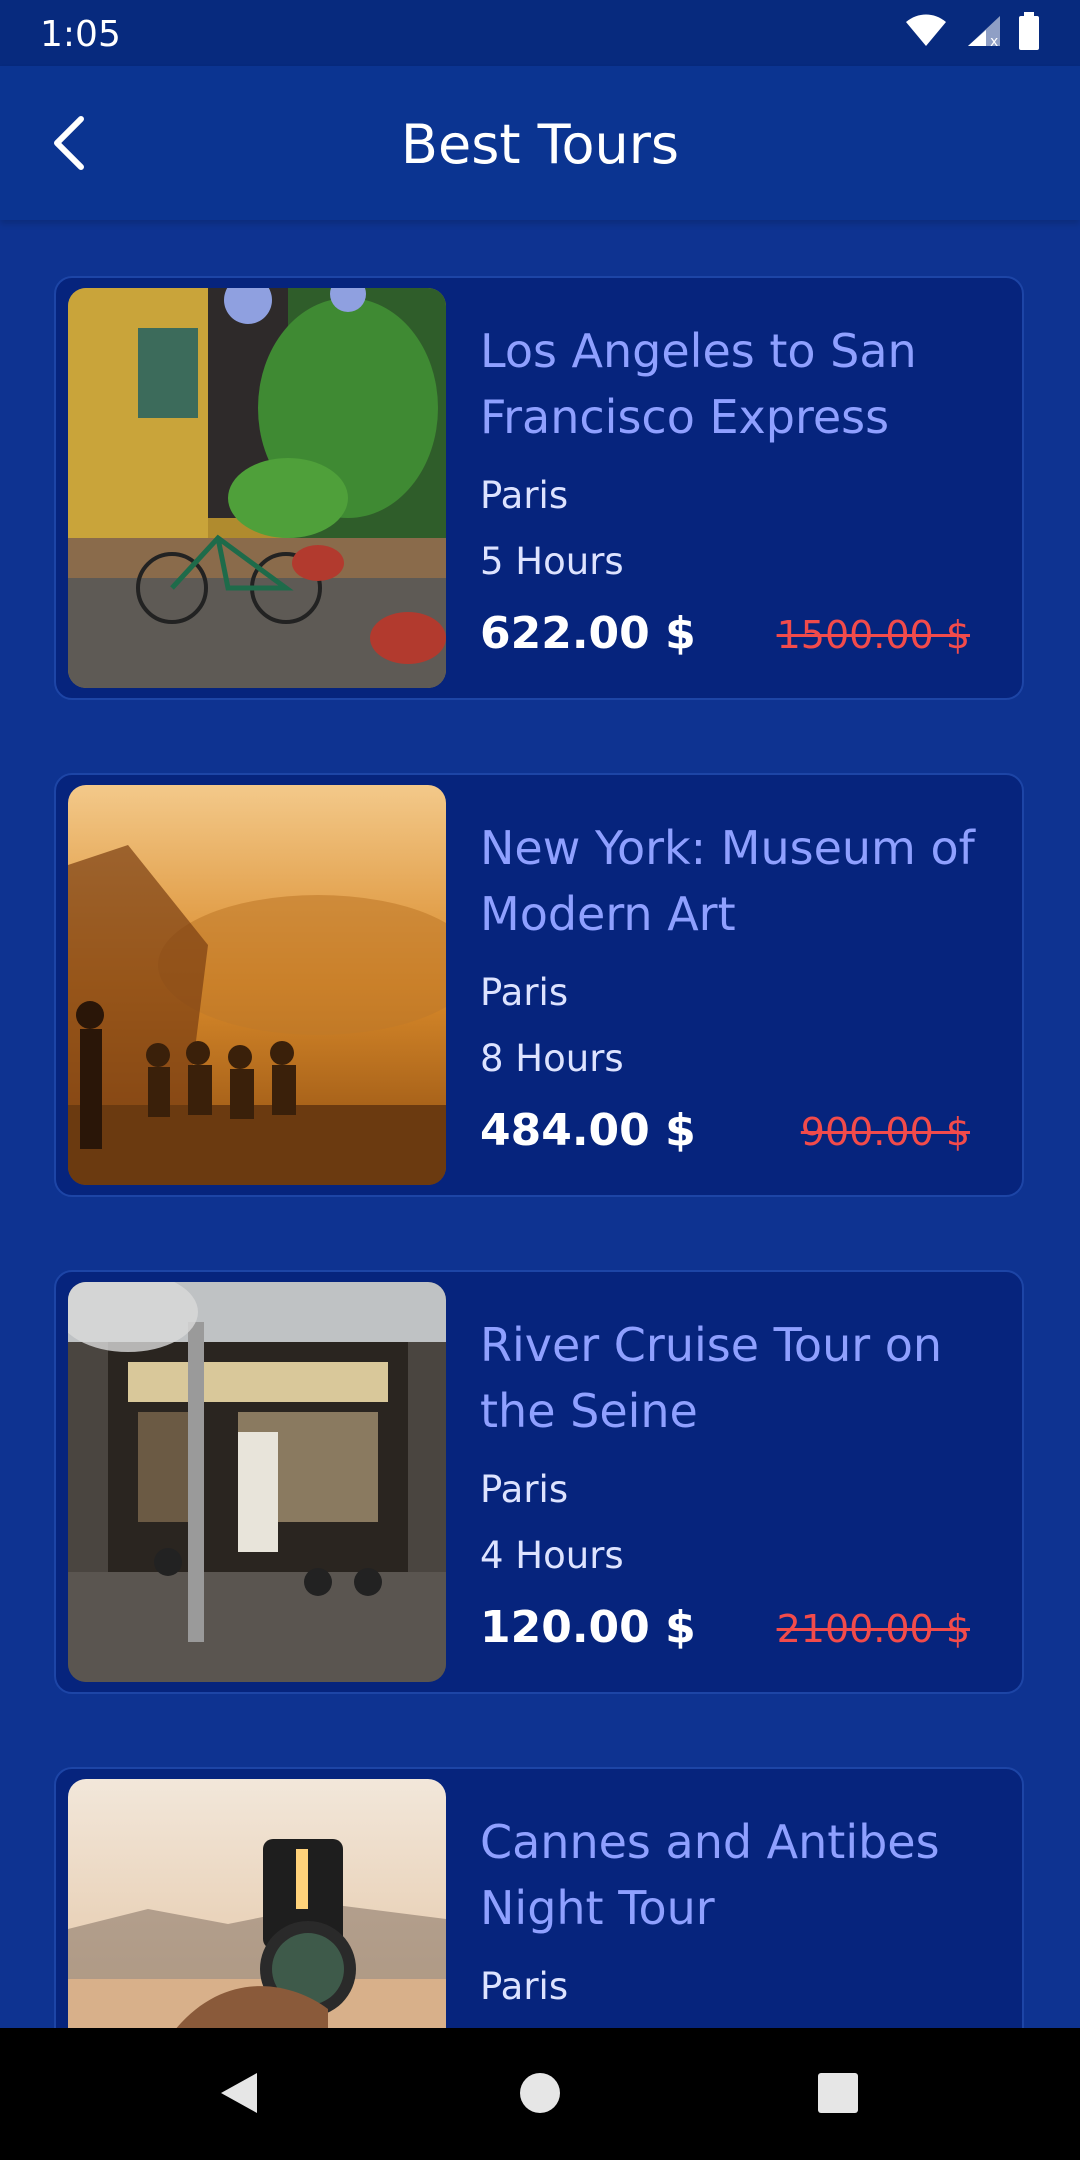 The image size is (1080, 2160). I want to click on tour-price: 622.00 $, so click(588, 633).